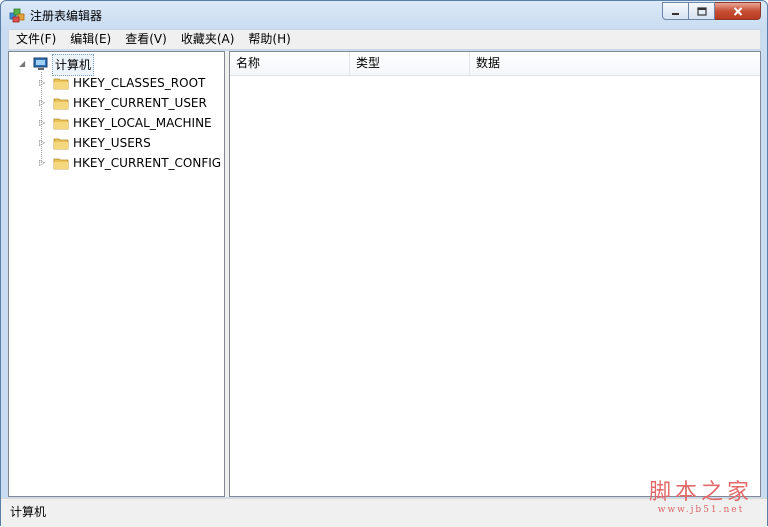 The image size is (768, 527). I want to click on watermark-title: 脚本之家, so click(700, 492).